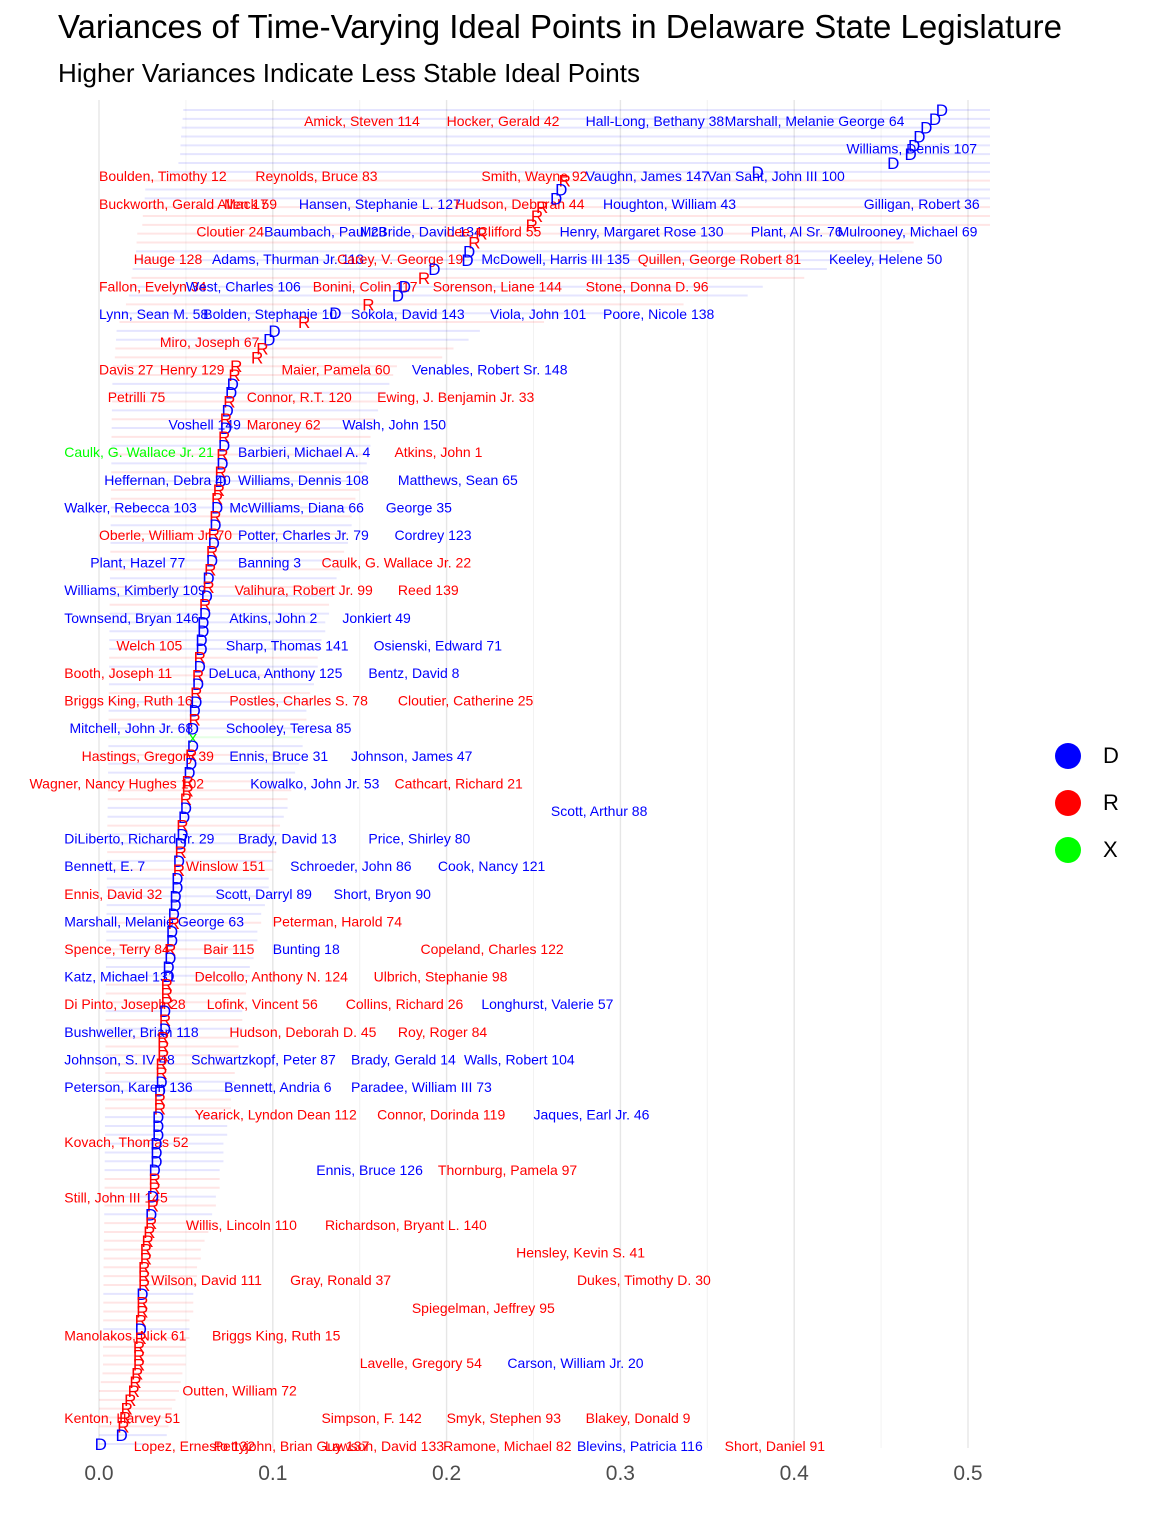 The height and width of the screenshot is (1536, 1152). Describe the element at coordinates (243, 287) in the screenshot. I see `point-label: West, Charles 106` at that location.